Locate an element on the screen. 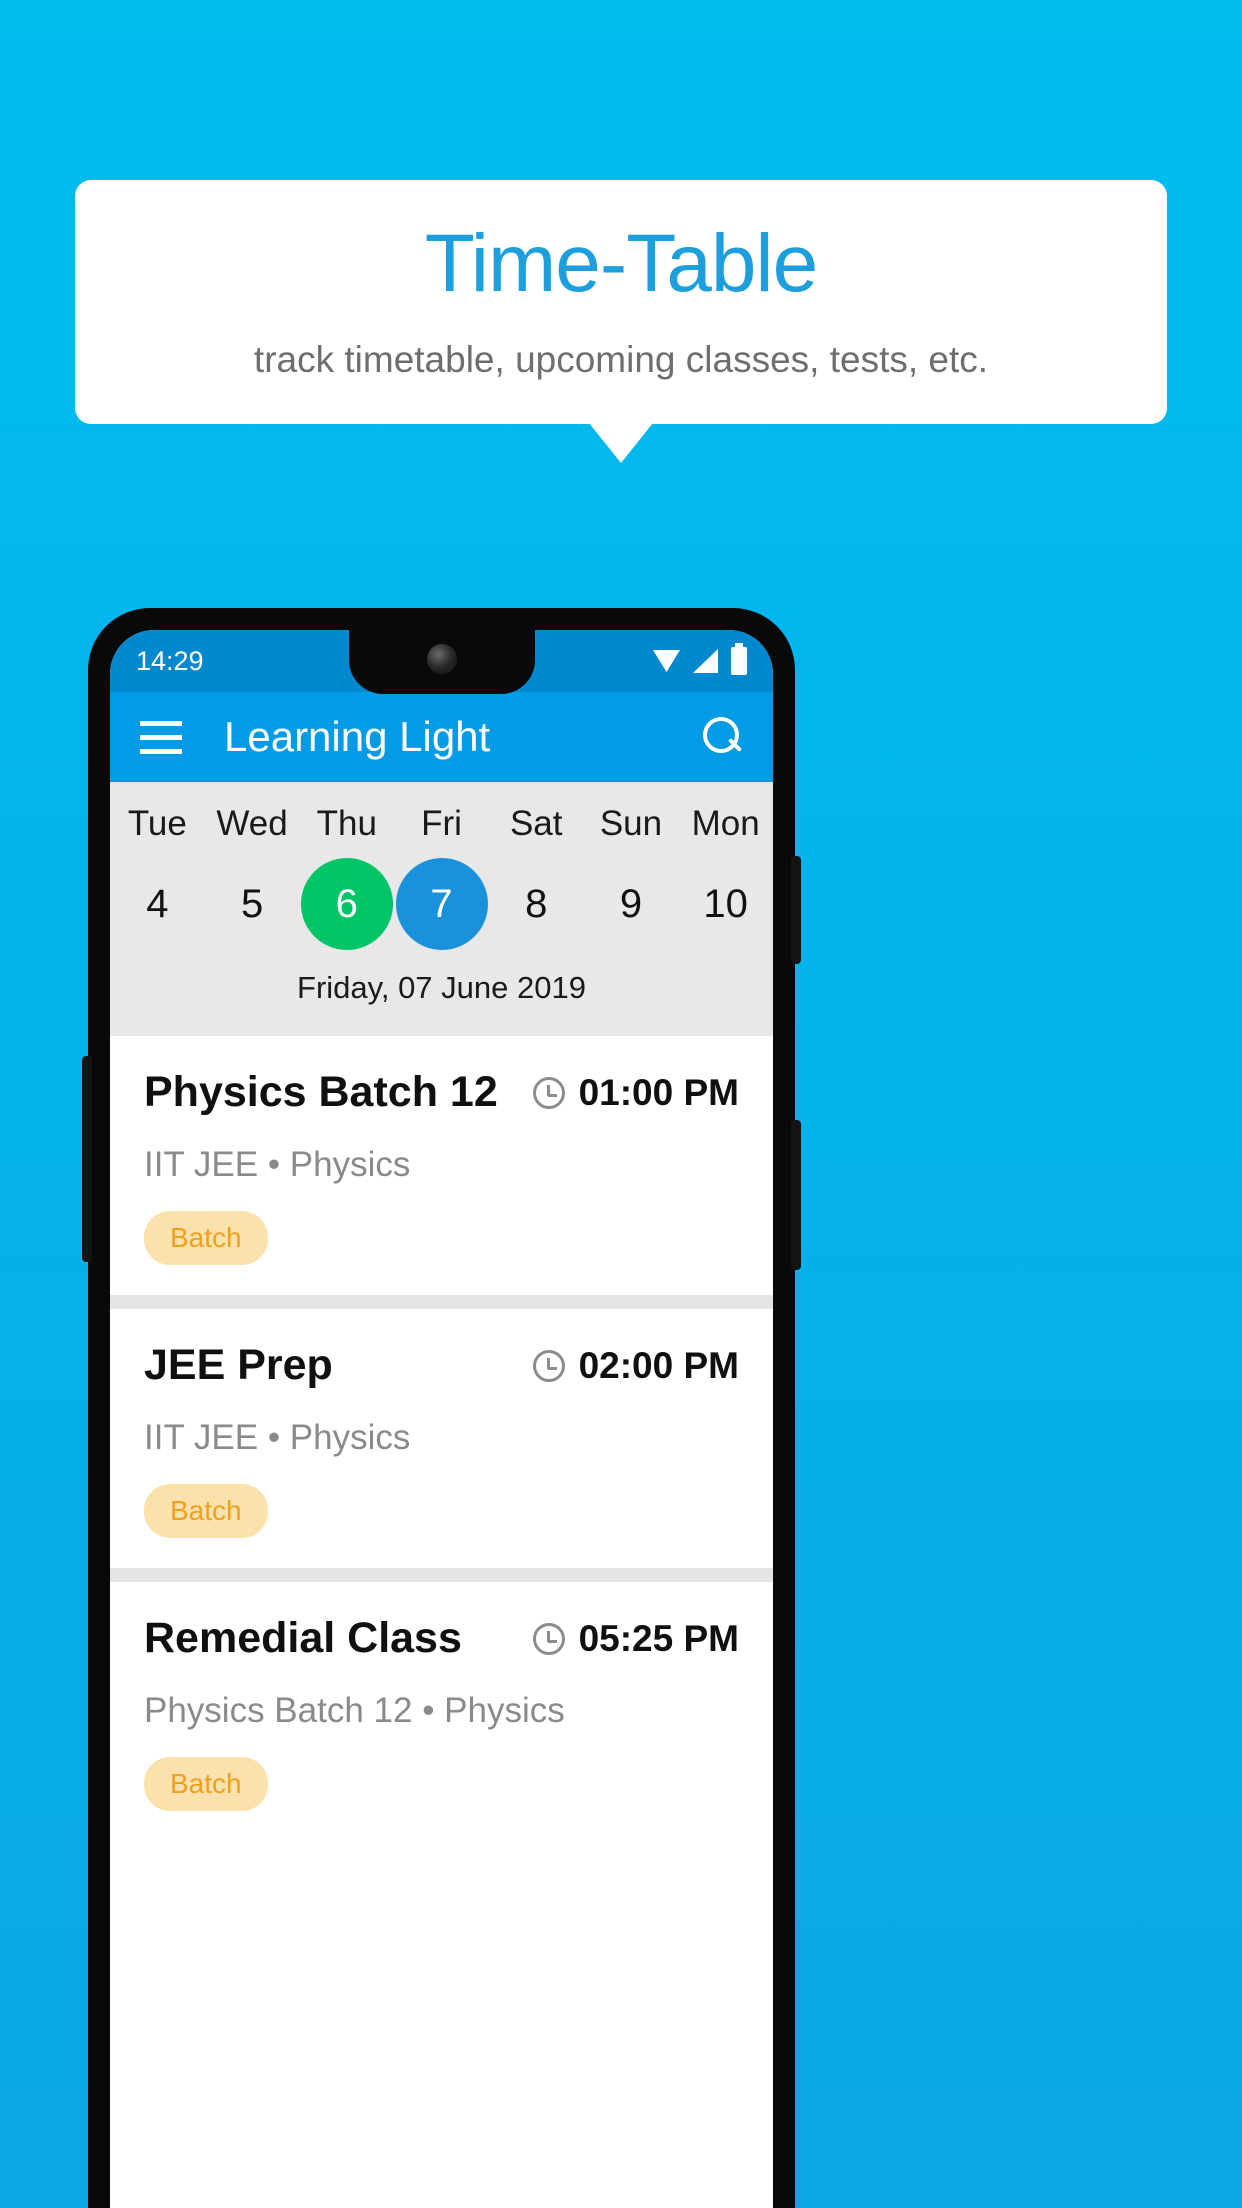 The height and width of the screenshot is (2208, 1242). day-number-cell: 4 is located at coordinates (157, 904).